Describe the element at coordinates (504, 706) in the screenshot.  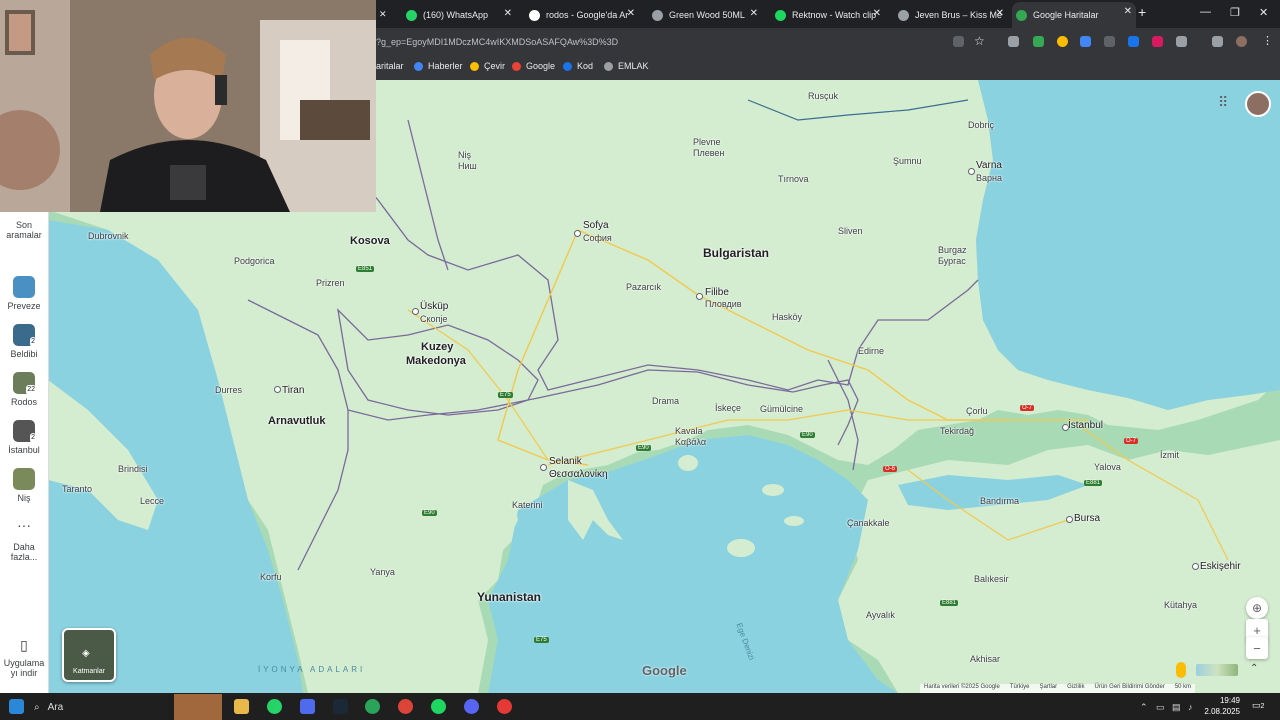
I see `obs-icon` at that location.